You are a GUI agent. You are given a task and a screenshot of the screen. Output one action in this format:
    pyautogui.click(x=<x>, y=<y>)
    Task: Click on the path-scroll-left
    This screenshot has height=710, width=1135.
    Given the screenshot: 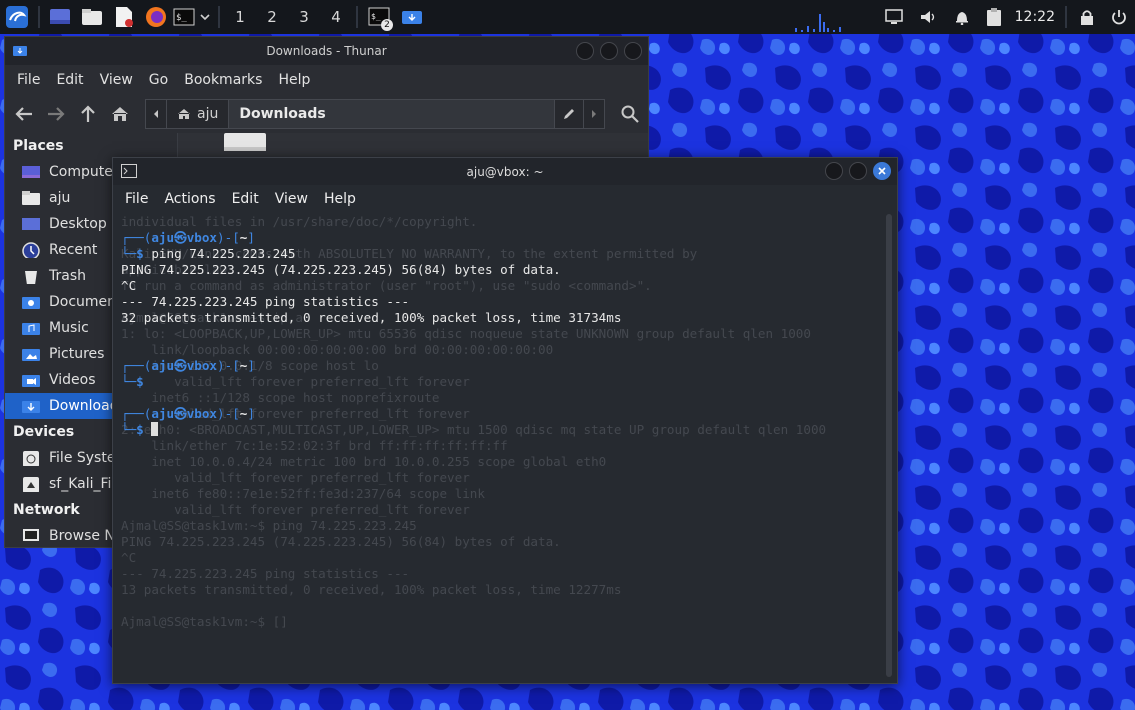 What is the action you would take?
    pyautogui.click(x=156, y=114)
    